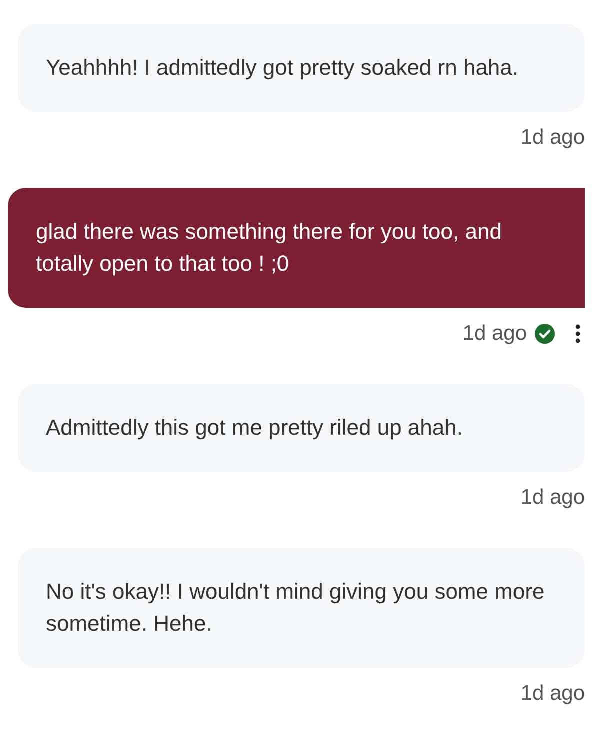 This screenshot has width=600, height=756. I want to click on message-text: Admittedly this got me pretty riled up ahah., so click(254, 427).